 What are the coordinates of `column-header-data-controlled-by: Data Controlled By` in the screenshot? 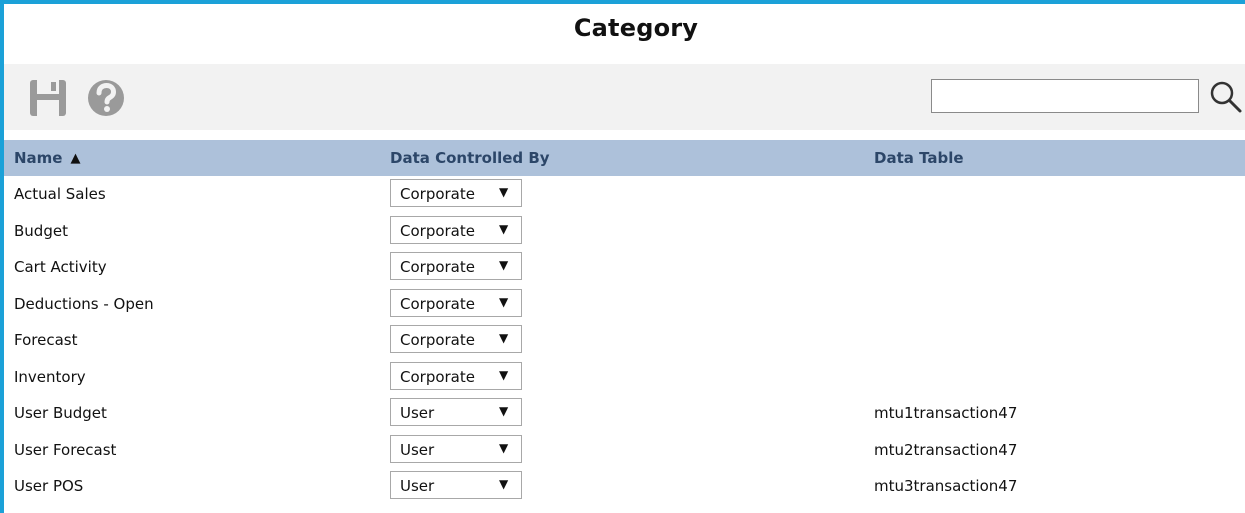 It's located at (470, 158).